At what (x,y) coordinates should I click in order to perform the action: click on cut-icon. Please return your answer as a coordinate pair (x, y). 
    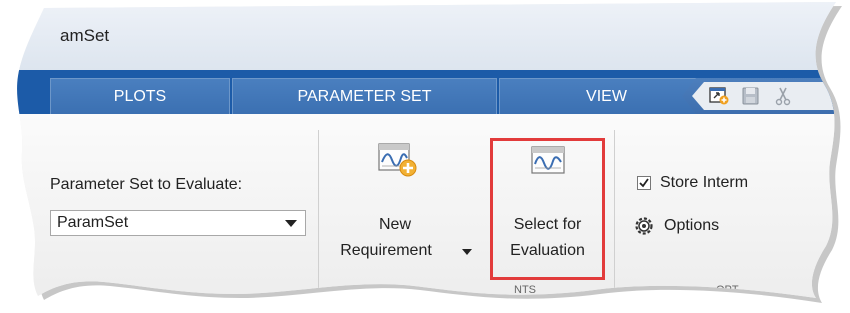
    Looking at the image, I should click on (783, 96).